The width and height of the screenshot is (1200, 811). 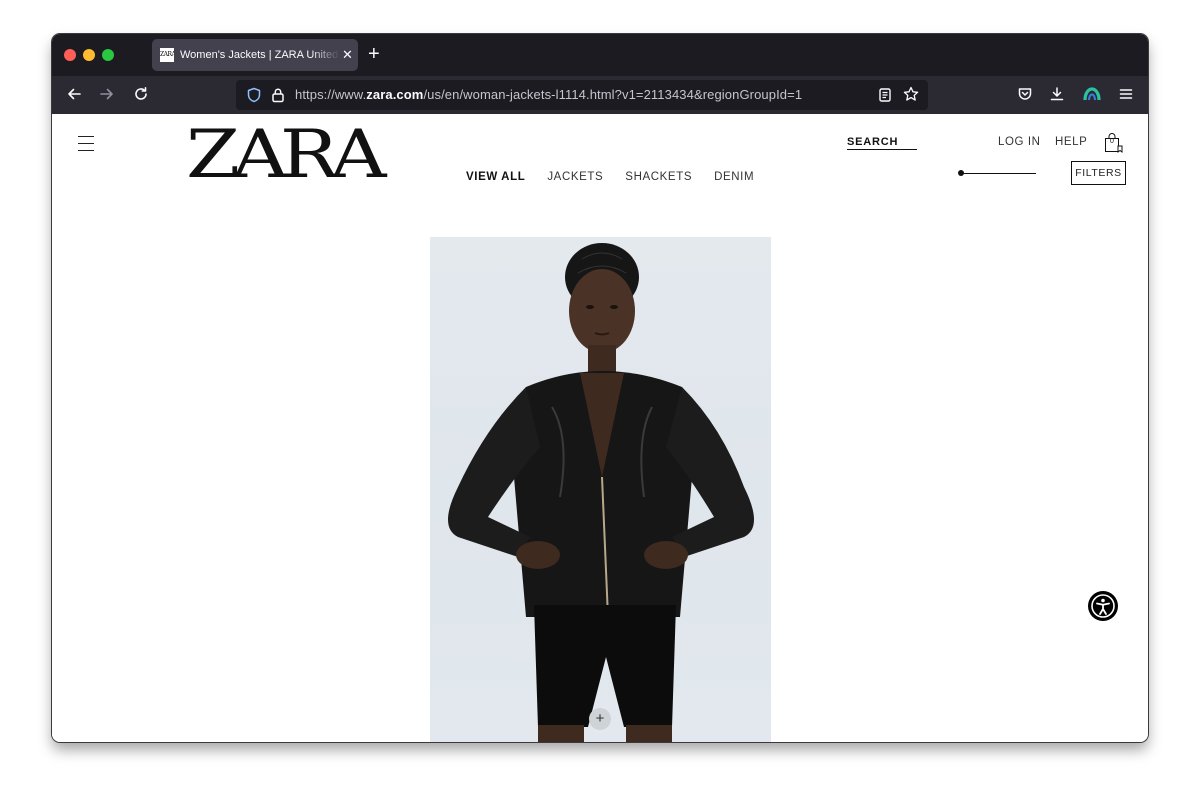 What do you see at coordinates (108, 55) in the screenshot?
I see `zoom-window-button` at bounding box center [108, 55].